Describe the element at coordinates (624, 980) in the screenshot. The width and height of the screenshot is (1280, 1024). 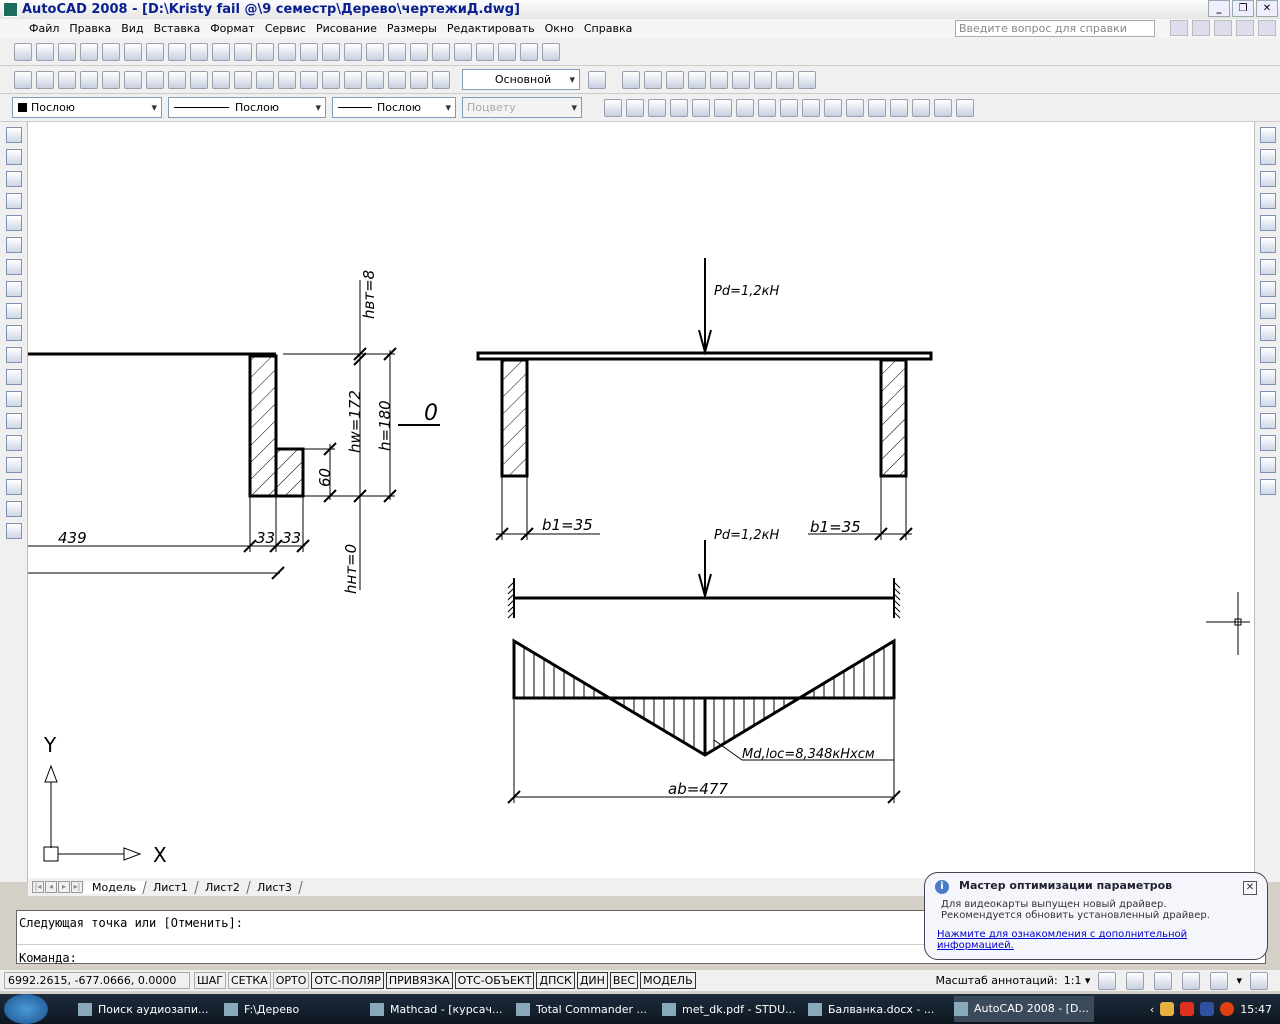
I see `lwt-toggle: ВЕС` at that location.